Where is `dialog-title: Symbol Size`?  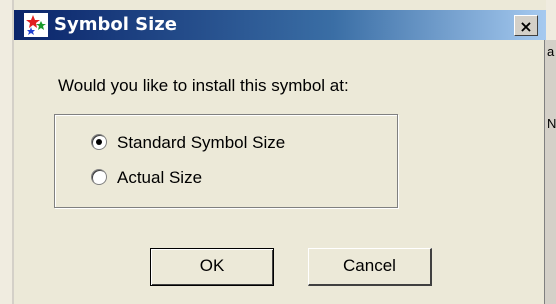 dialog-title: Symbol Size is located at coordinates (115, 24).